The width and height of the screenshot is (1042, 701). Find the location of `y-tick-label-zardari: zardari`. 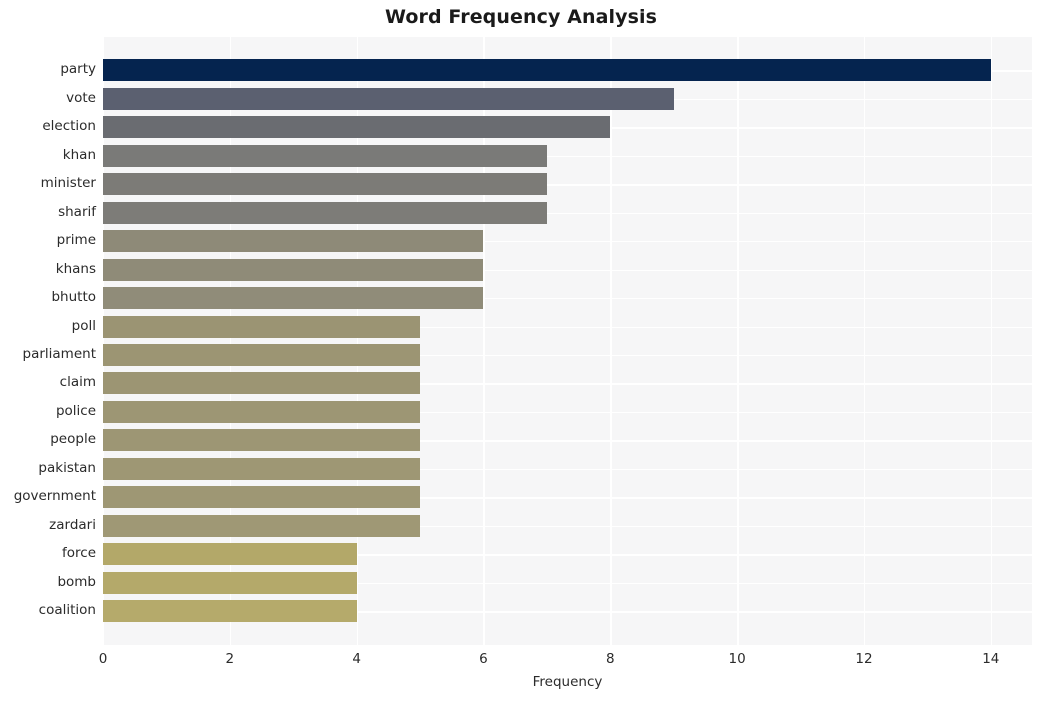

y-tick-label-zardari: zardari is located at coordinates (72, 524).